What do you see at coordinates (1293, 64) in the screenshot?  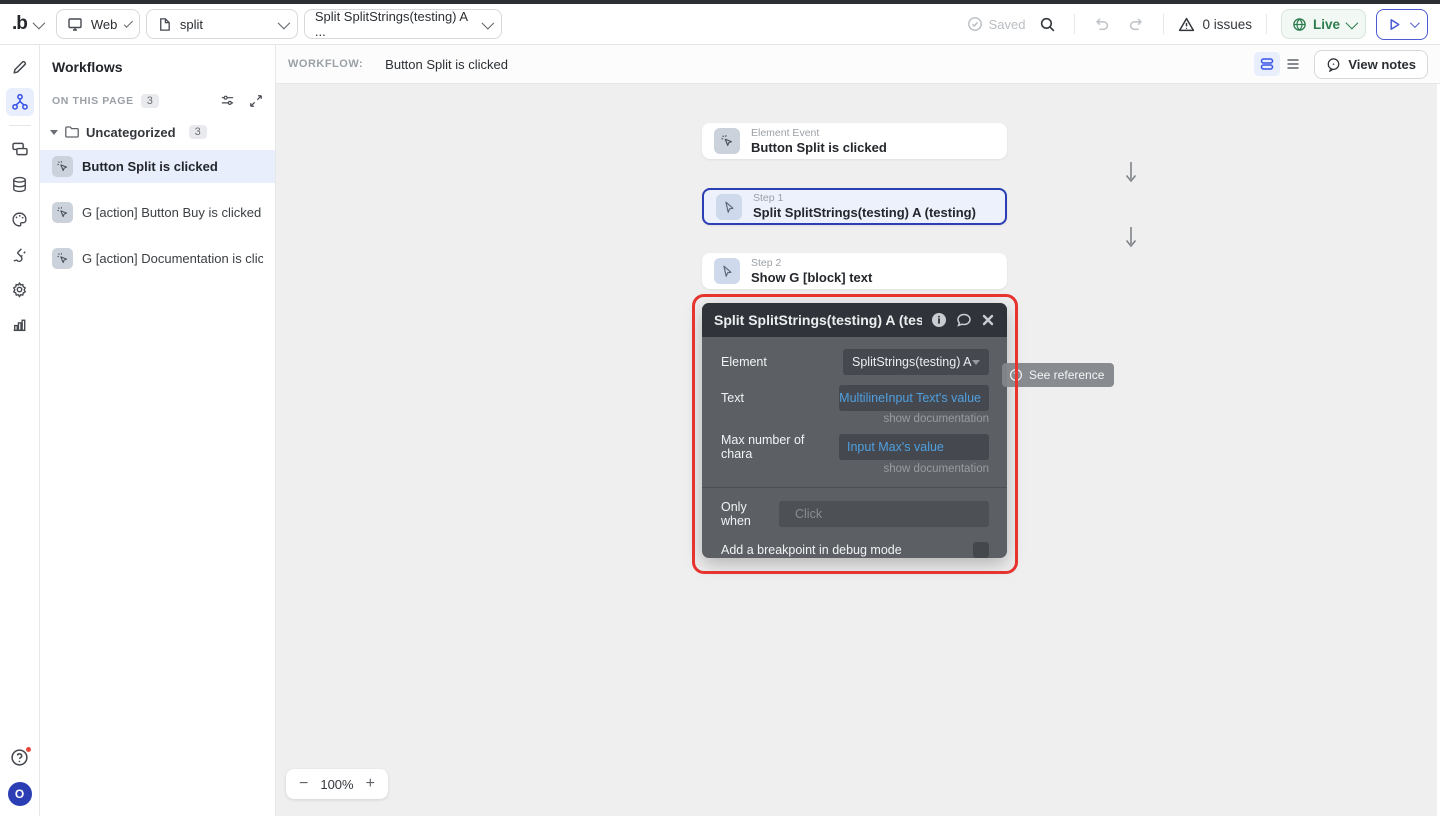 I see `list-view-button` at bounding box center [1293, 64].